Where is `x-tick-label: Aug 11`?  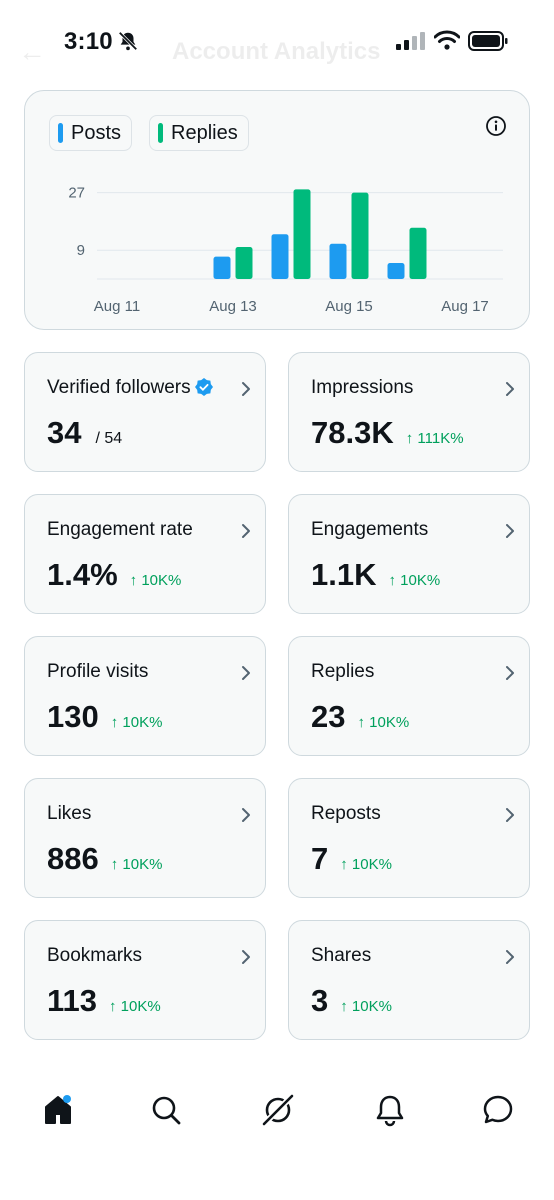
x-tick-label: Aug 11 is located at coordinates (117, 306).